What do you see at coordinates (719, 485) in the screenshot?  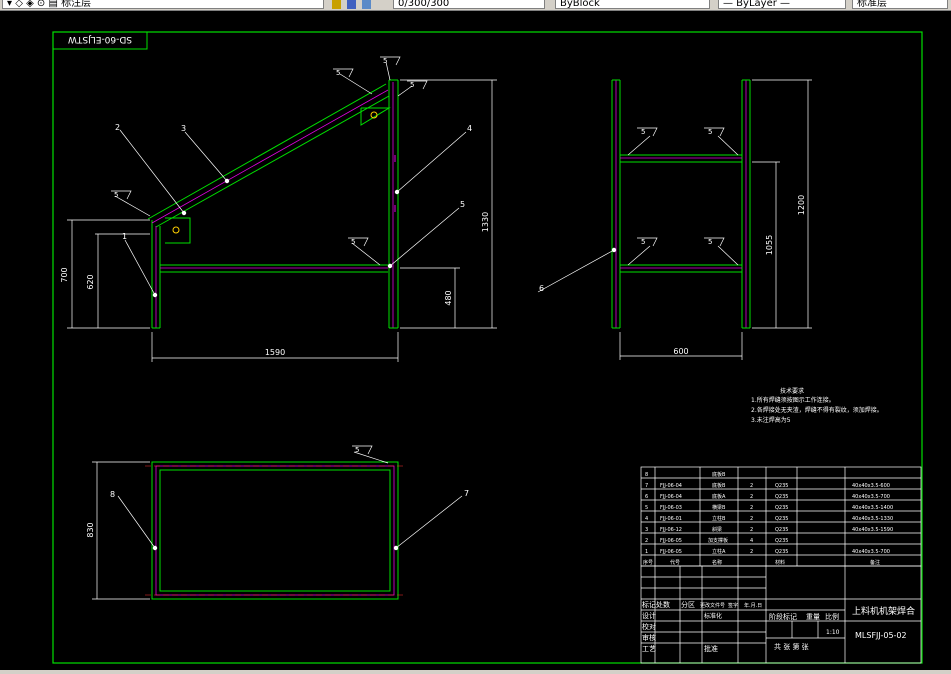 I see `bom-r1-name: 底板B` at bounding box center [719, 485].